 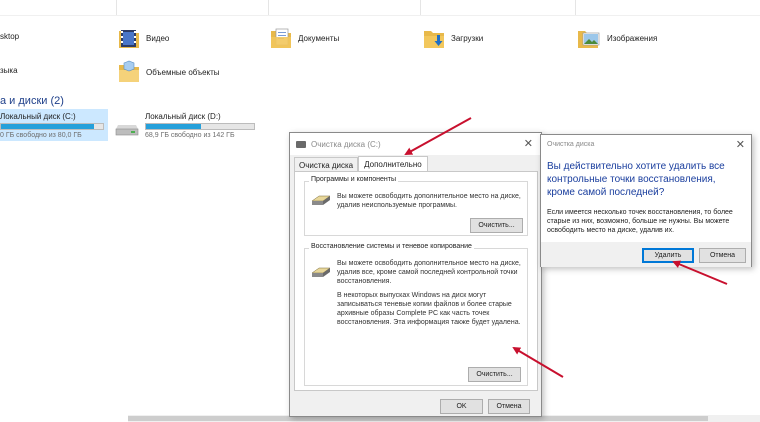 What do you see at coordinates (415, 144) in the screenshot?
I see `dialog-titlebar: Очистка диска (C:) ✕` at bounding box center [415, 144].